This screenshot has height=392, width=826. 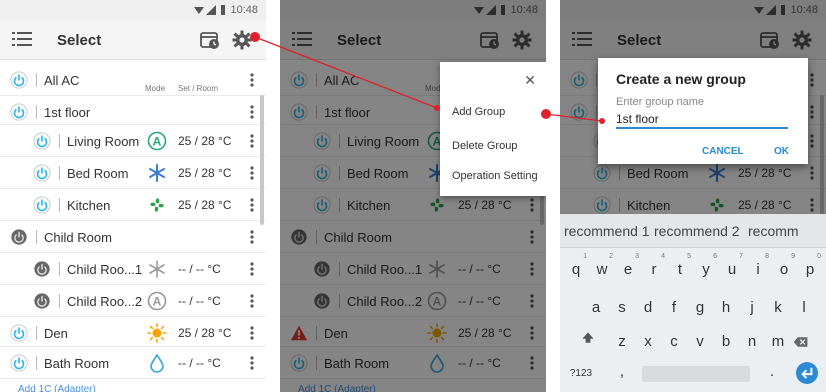 I want to click on key-j: j, so click(x=752, y=308).